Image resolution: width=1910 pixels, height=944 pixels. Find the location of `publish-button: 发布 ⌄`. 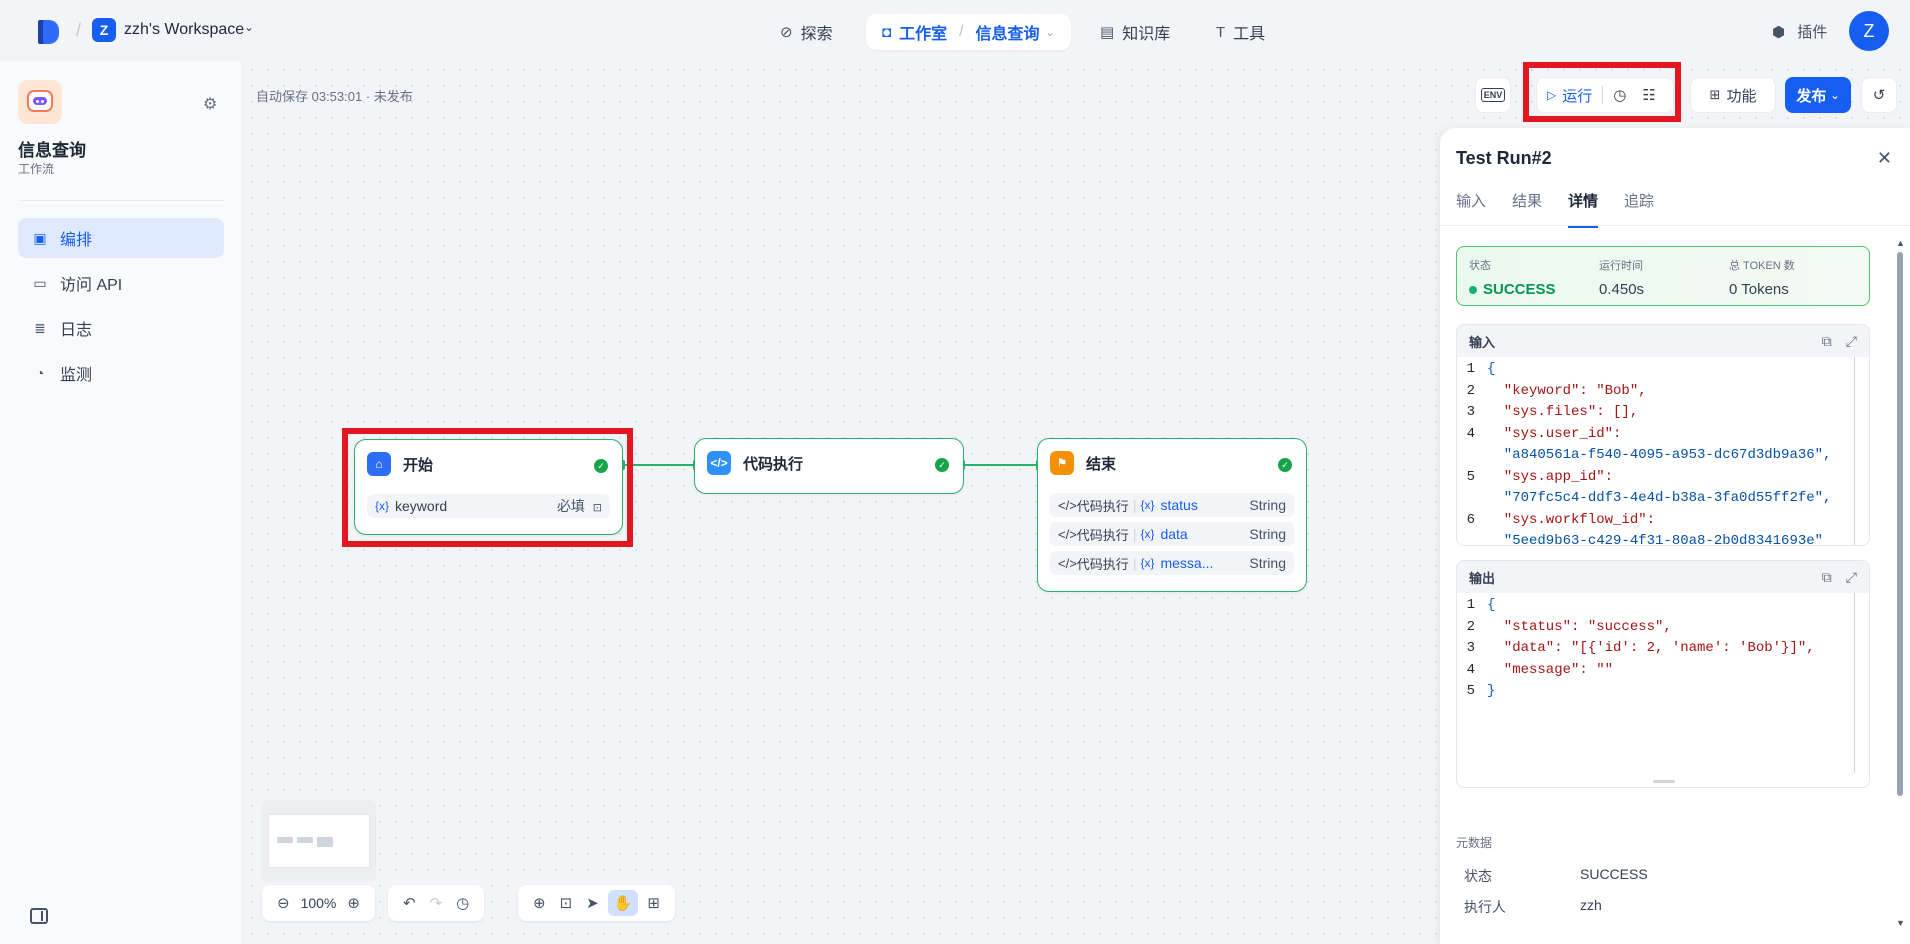

publish-button: 发布 ⌄ is located at coordinates (1818, 95).